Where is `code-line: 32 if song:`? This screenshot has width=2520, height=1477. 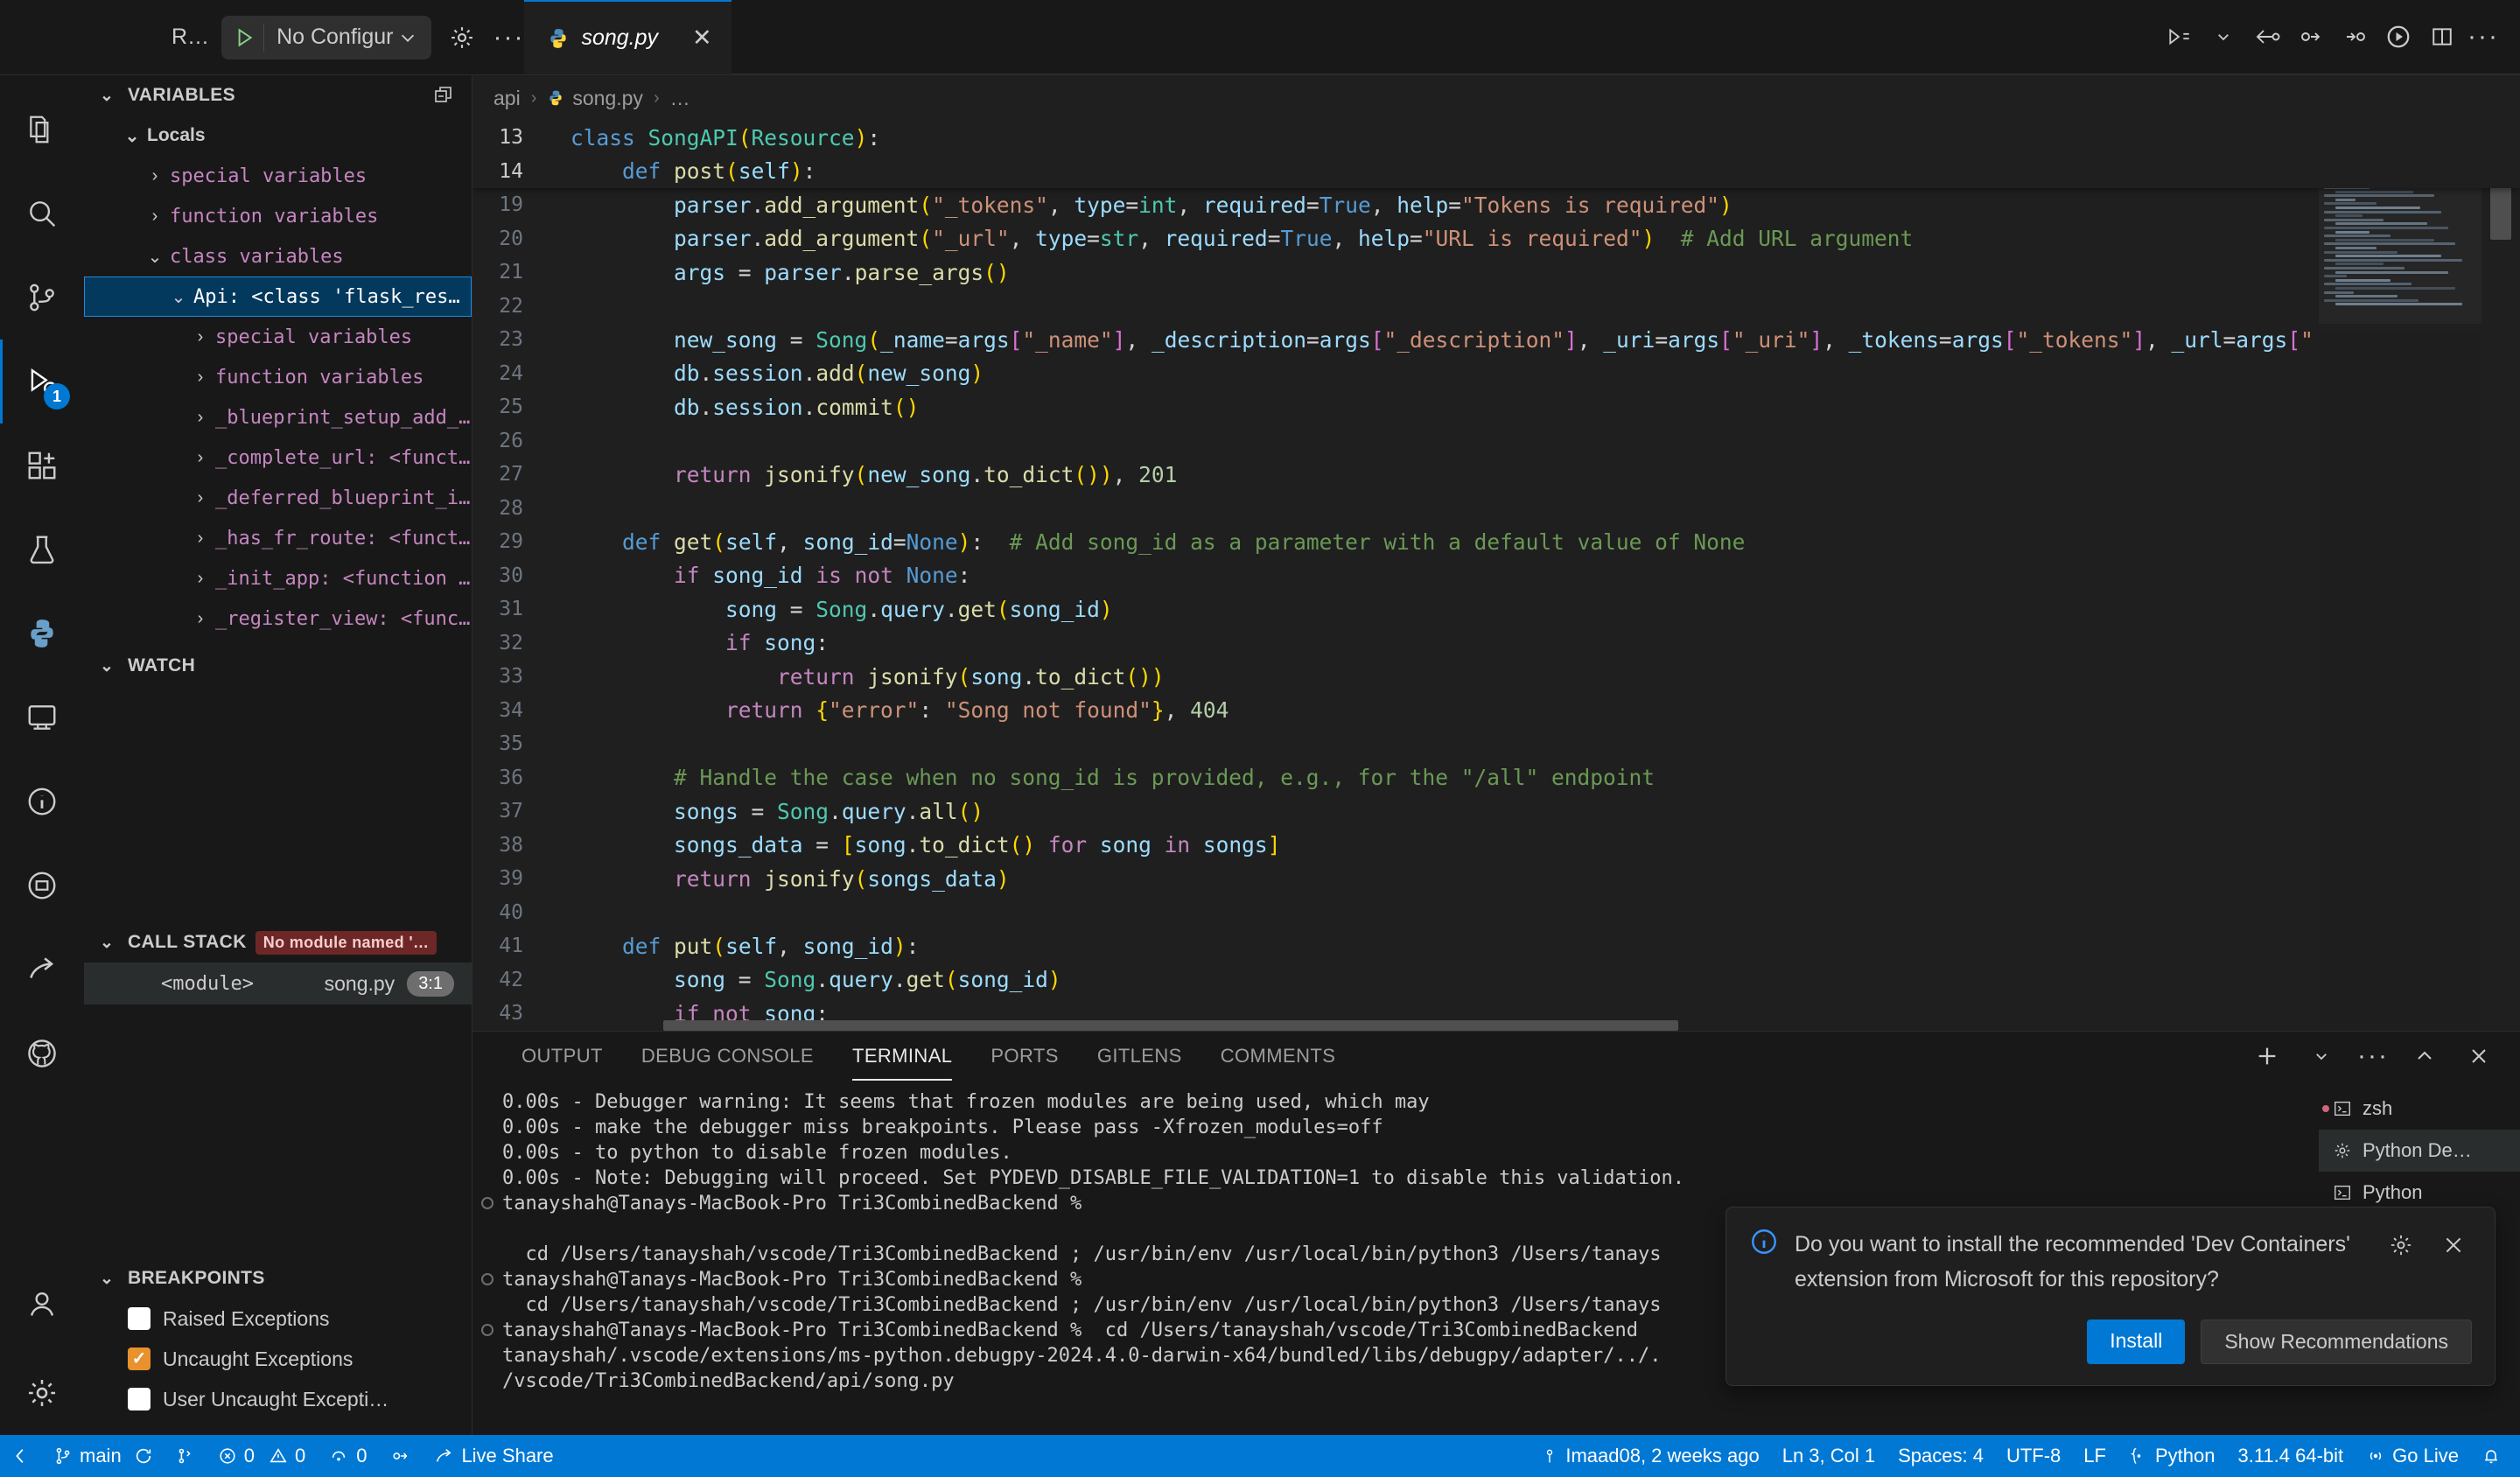
code-line: 32 if song: is located at coordinates (1496, 643).